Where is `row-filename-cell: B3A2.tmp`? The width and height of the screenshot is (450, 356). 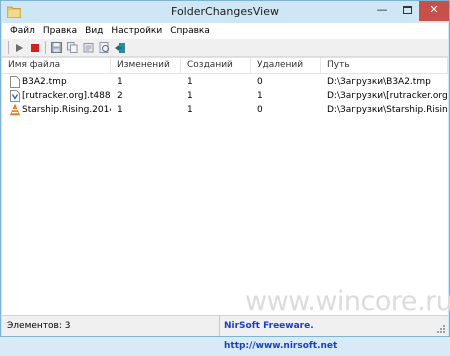 row-filename-cell: B3A2.tmp is located at coordinates (56, 82).